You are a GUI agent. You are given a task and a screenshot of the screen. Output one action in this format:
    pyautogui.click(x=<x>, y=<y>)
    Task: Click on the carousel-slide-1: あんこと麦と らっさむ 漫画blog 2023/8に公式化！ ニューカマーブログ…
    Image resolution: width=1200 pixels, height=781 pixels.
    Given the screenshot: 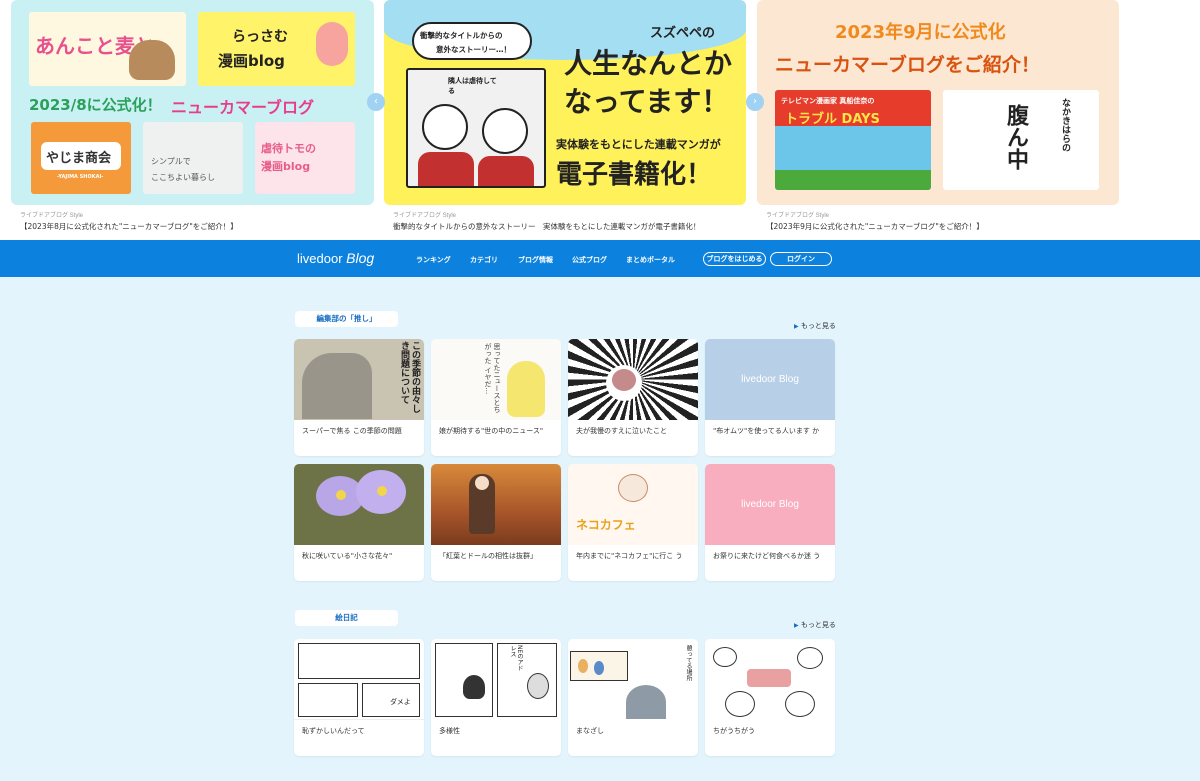 What is the action you would take?
    pyautogui.click(x=192, y=102)
    